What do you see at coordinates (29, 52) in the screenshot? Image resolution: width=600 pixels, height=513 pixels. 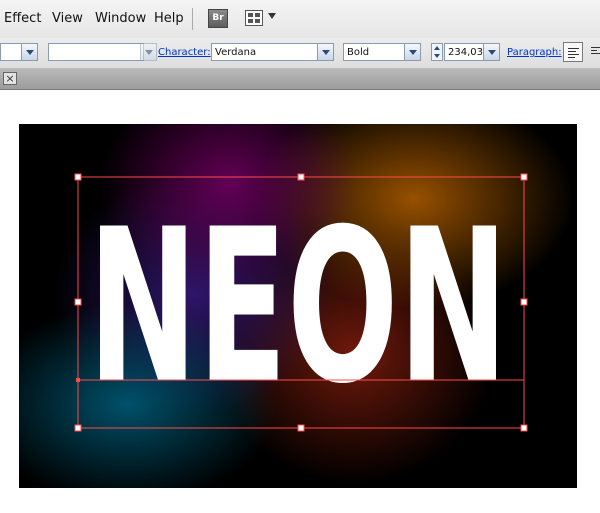 I see `stroke-weight-dropdown` at bounding box center [29, 52].